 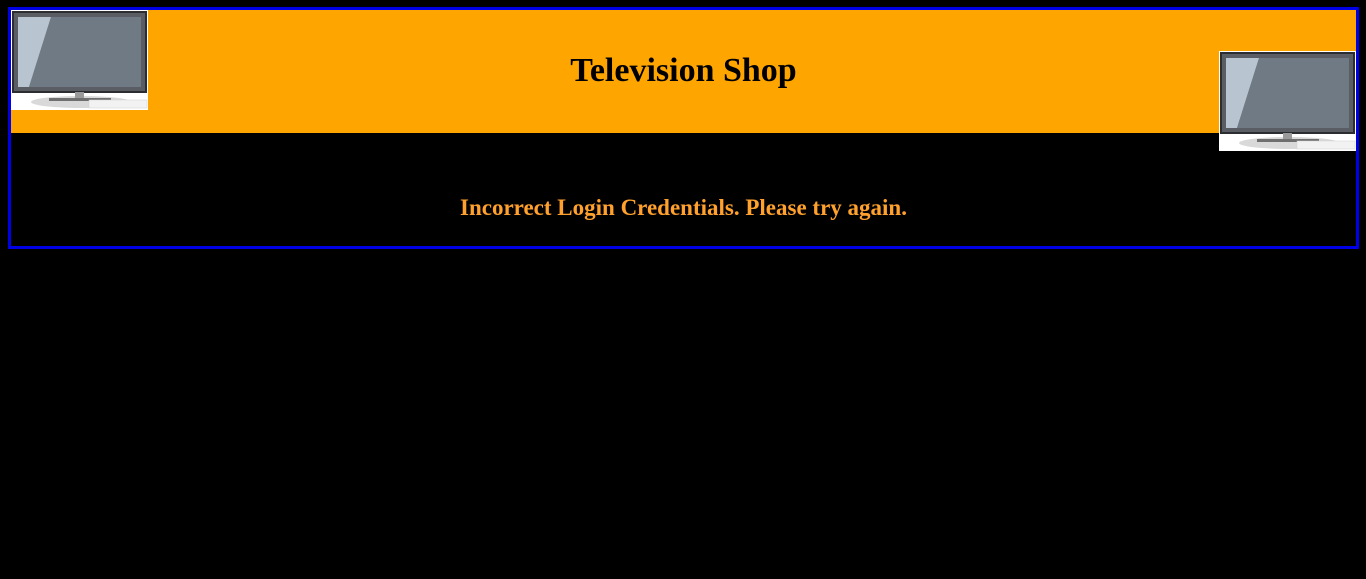 I want to click on page-title: Television Shop, so click(x=683, y=70).